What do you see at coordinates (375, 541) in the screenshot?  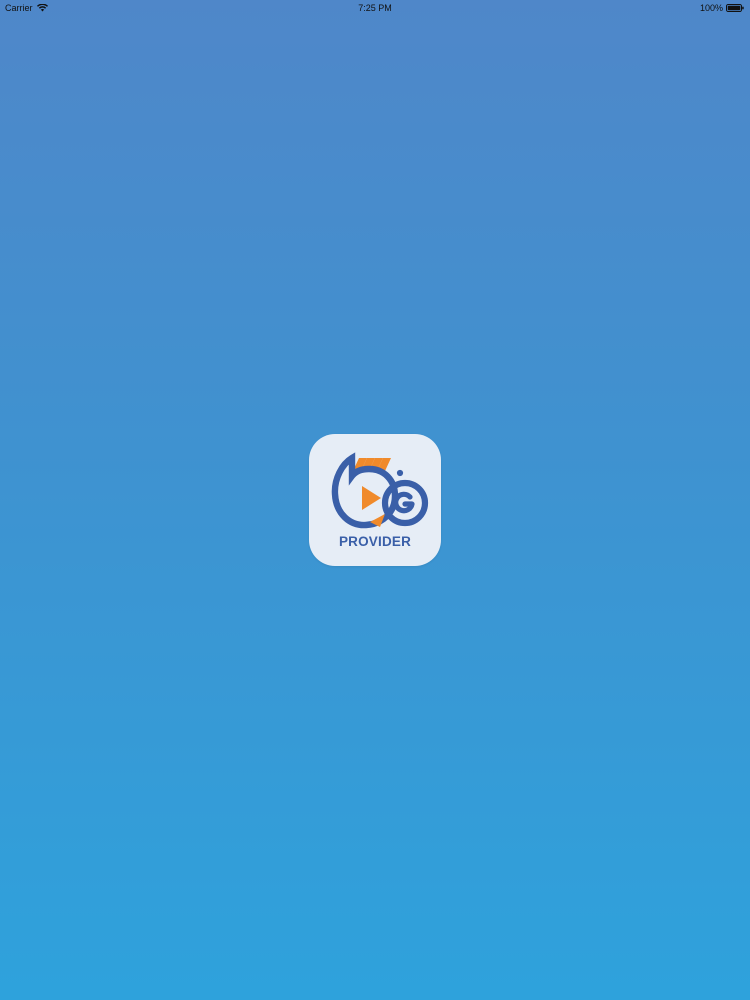 I see `app-name: PROVIDER` at bounding box center [375, 541].